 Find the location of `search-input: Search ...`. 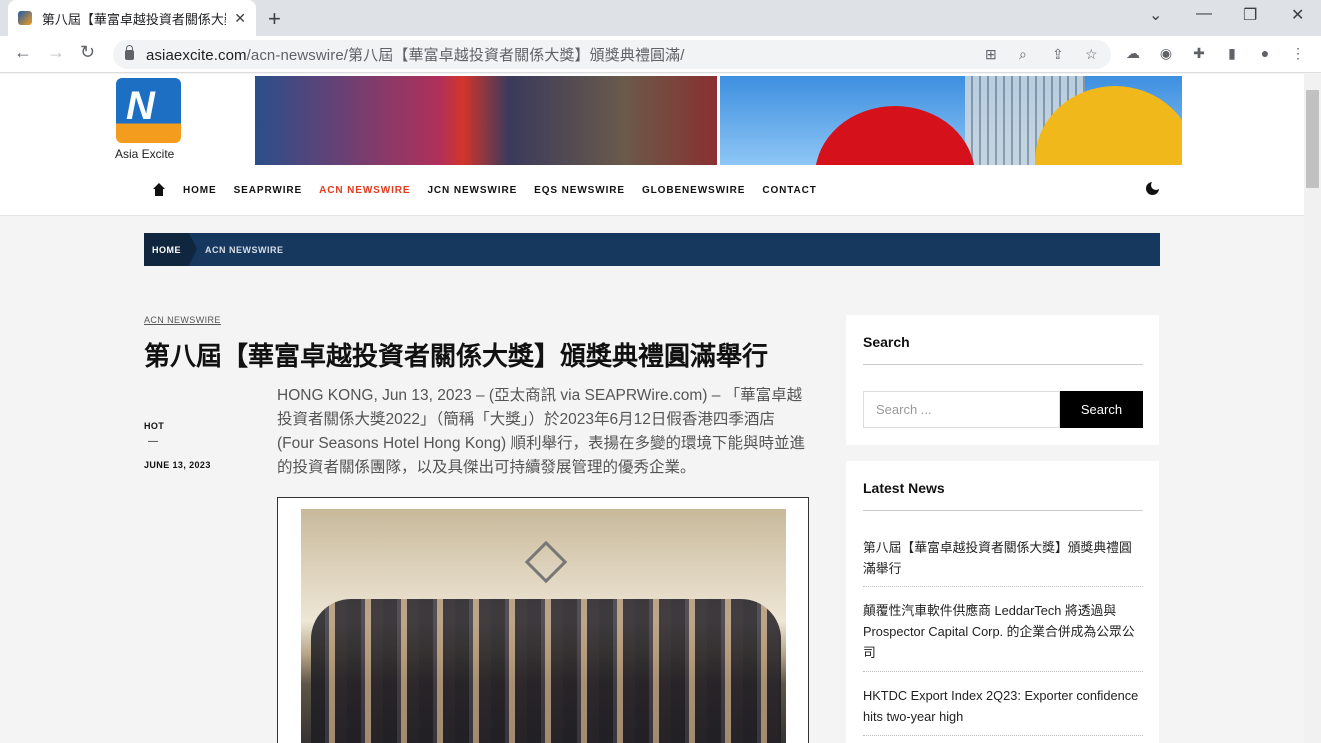

search-input: Search ... is located at coordinates (961, 409).